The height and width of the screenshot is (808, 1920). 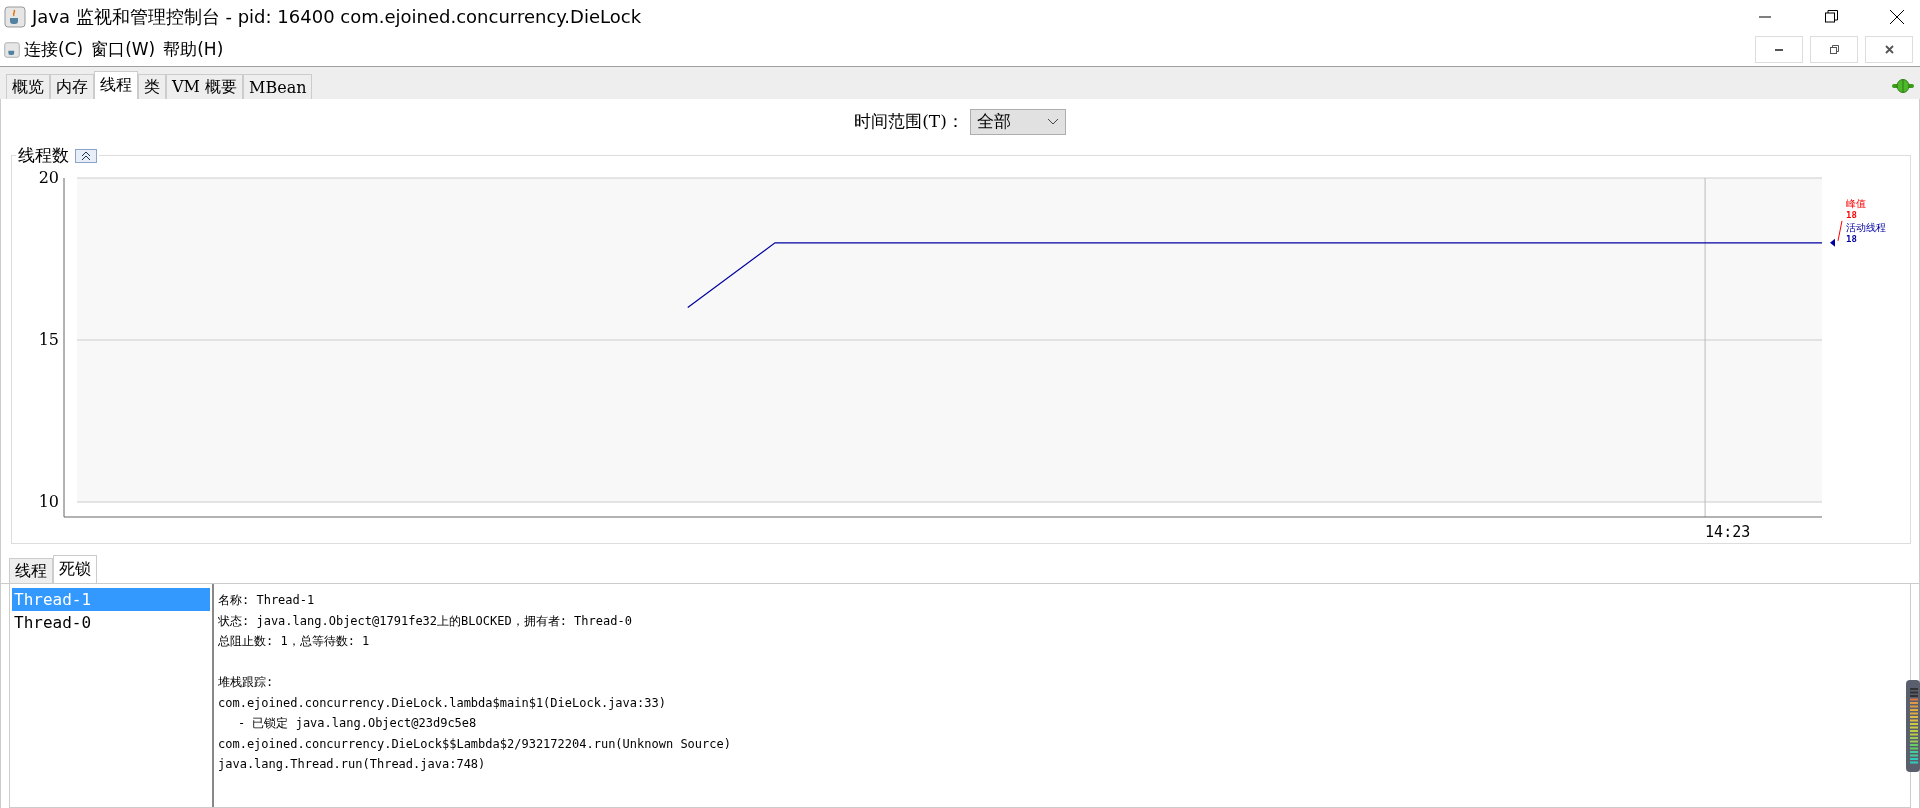 What do you see at coordinates (193, 49) in the screenshot?
I see `menu-item: 帮助(H)` at bounding box center [193, 49].